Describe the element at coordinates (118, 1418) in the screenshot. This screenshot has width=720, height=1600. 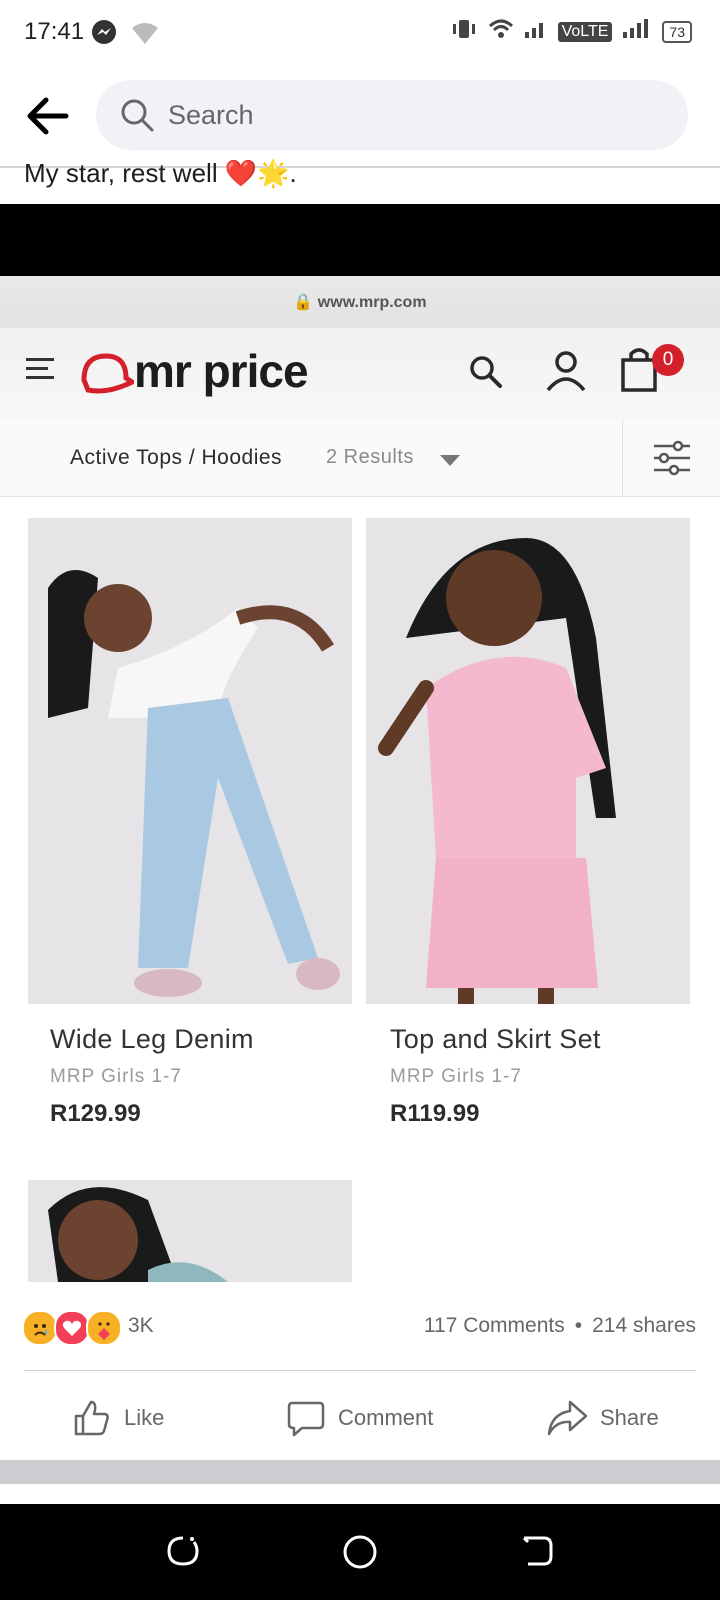
I see `like-button: Like` at that location.